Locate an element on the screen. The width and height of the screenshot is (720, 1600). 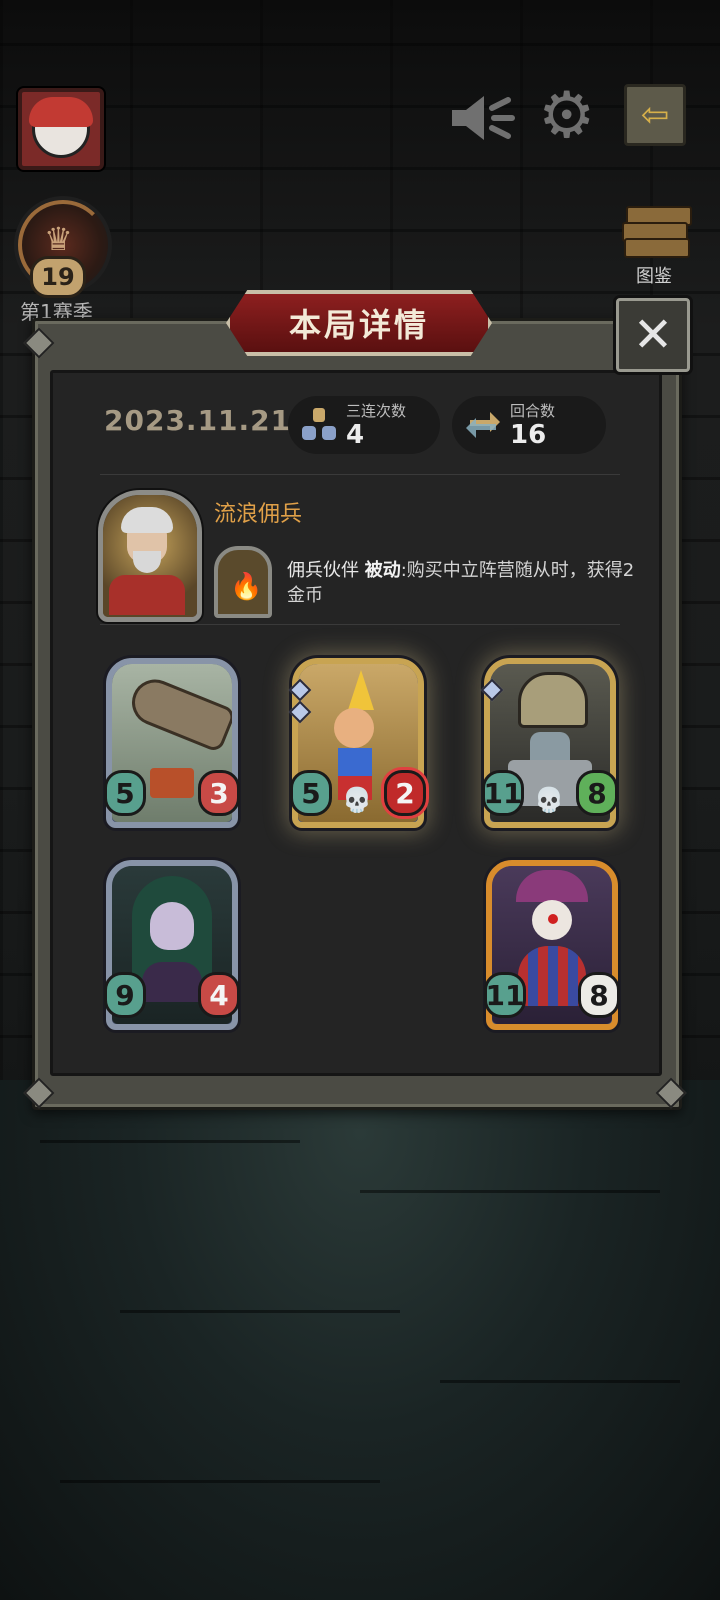
match-date: 2023.11.21 is located at coordinates (198, 420).